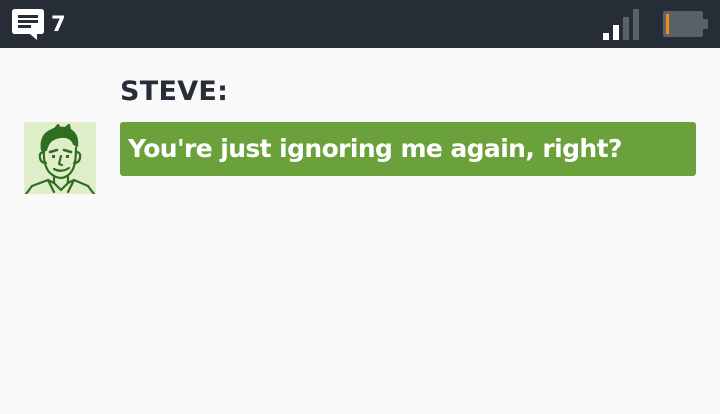 The width and height of the screenshot is (720, 414). I want to click on chat-bubble-icon, so click(28, 25).